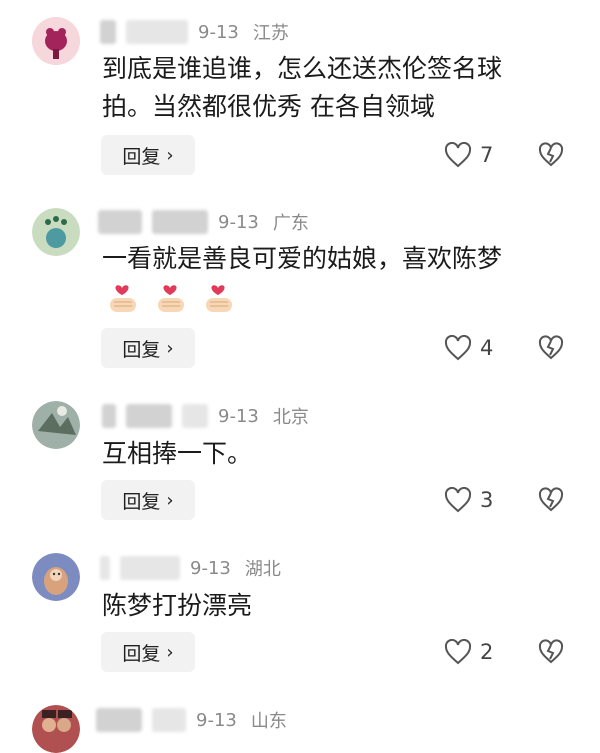 The height and width of the screenshot is (753, 600). I want to click on like-button: 7, so click(468, 155).